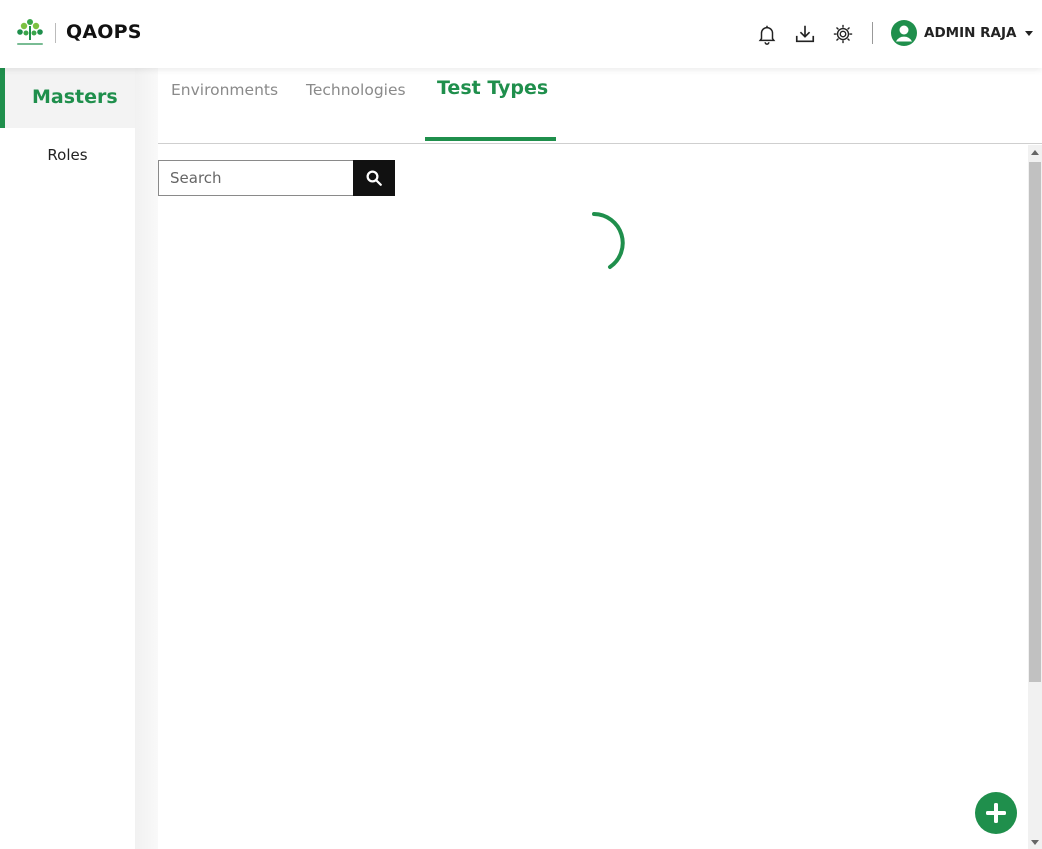 The image size is (1042, 849). I want to click on sidebar-item-roles: Roles, so click(67, 158).